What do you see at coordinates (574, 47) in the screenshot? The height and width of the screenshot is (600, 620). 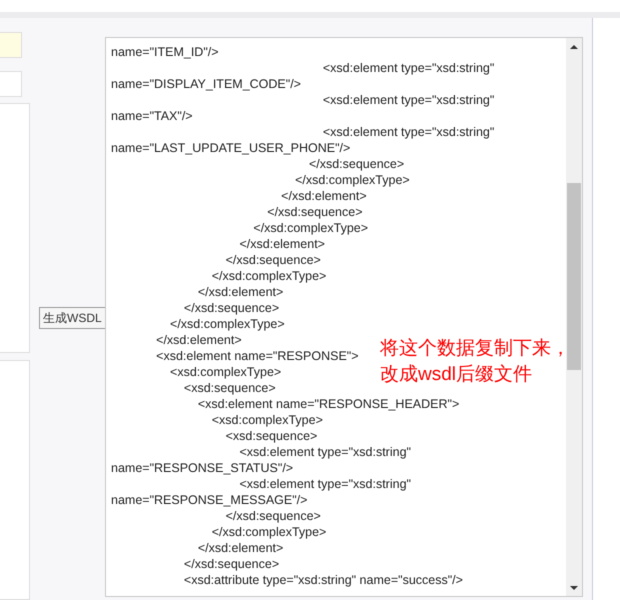 I see `scroll-up-icon` at bounding box center [574, 47].